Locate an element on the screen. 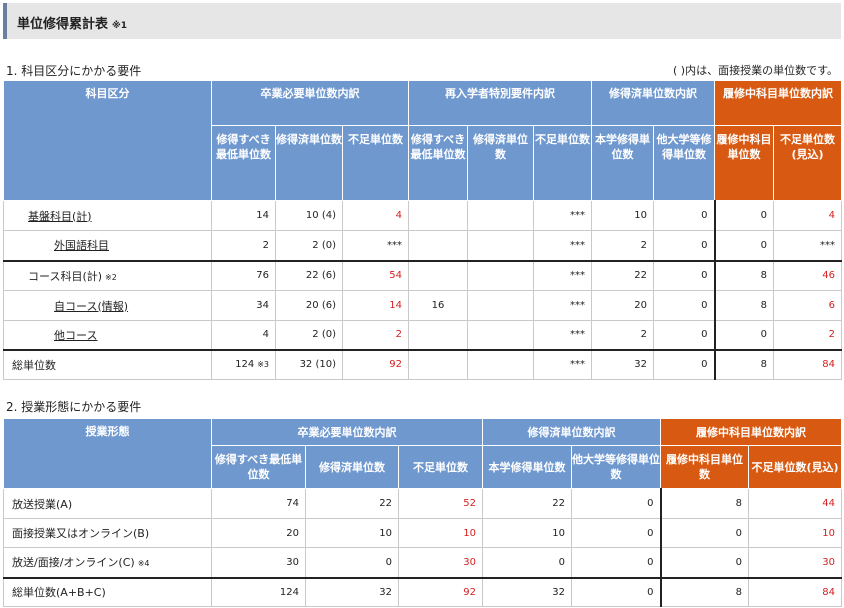 Image resolution: width=844 pixels, height=608 pixels. cell: 14 is located at coordinates (375, 305).